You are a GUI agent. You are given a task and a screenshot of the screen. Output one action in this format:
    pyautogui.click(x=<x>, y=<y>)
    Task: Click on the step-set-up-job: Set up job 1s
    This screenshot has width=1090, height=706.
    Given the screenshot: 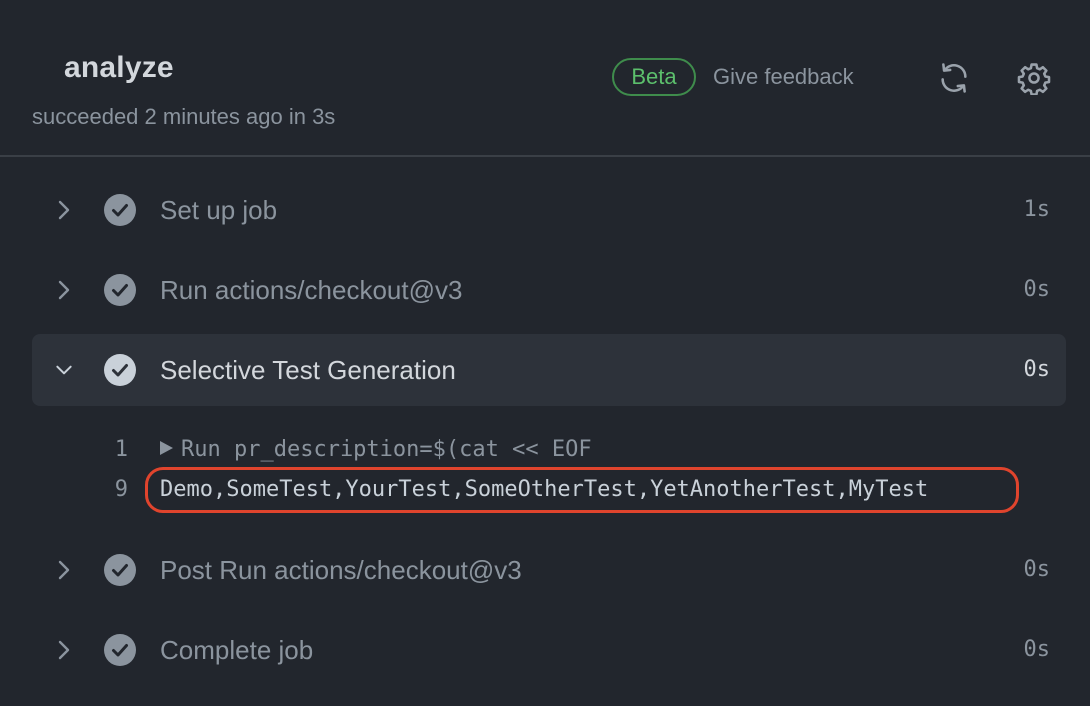 What is the action you would take?
    pyautogui.click(x=549, y=210)
    